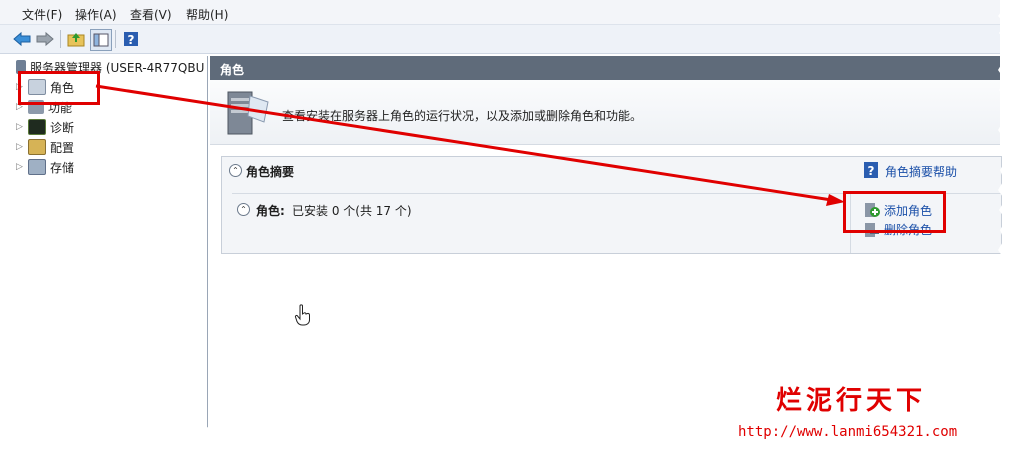 The width and height of the screenshot is (1015, 452). Describe the element at coordinates (851, 401) in the screenshot. I see `watermark-title: 烂泥行天下` at that location.